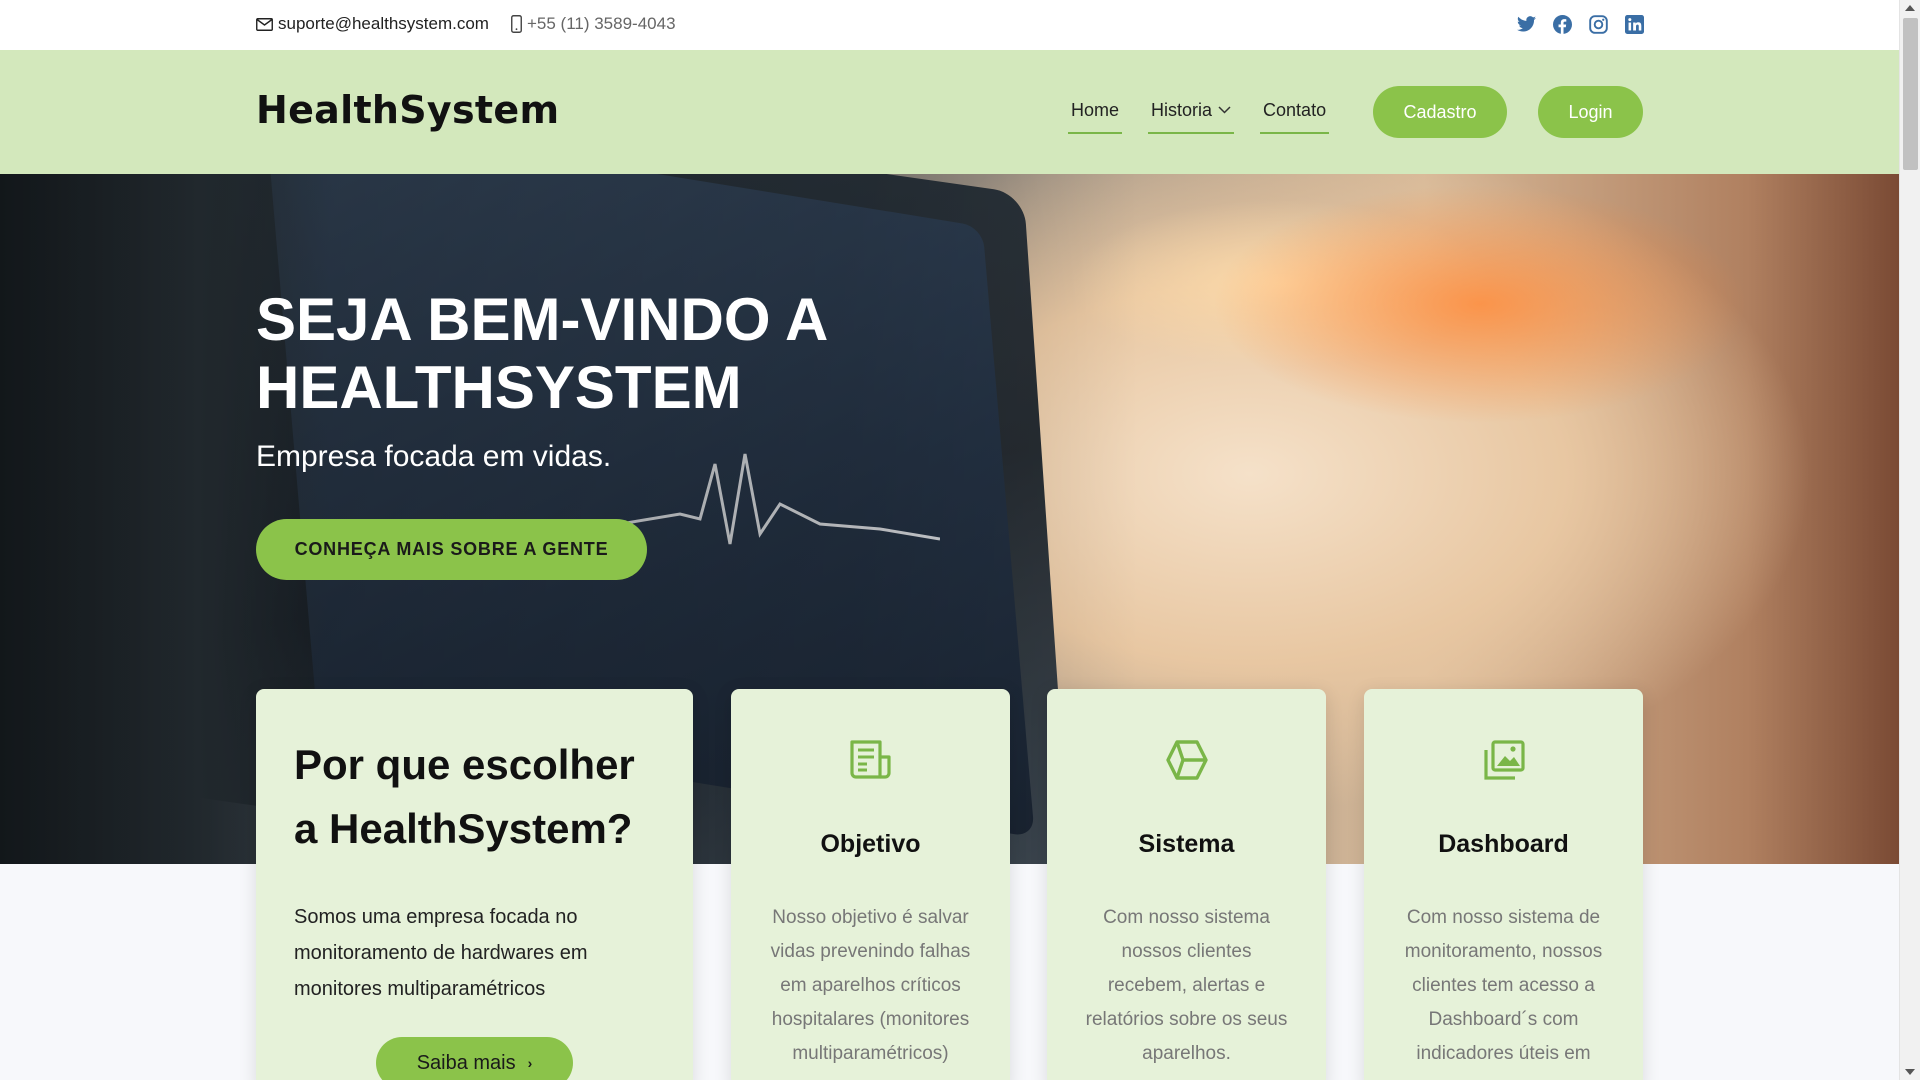  I want to click on phone-contact: +55 (11) 3589-4043, so click(593, 24).